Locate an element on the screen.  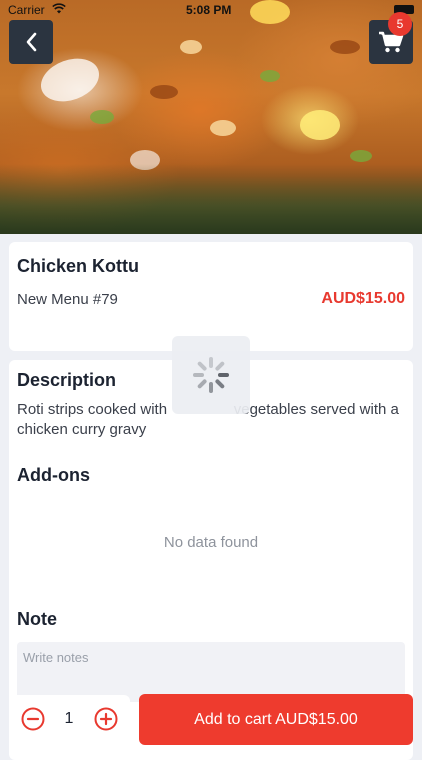
chevron-left-icon is located at coordinates (31, 42).